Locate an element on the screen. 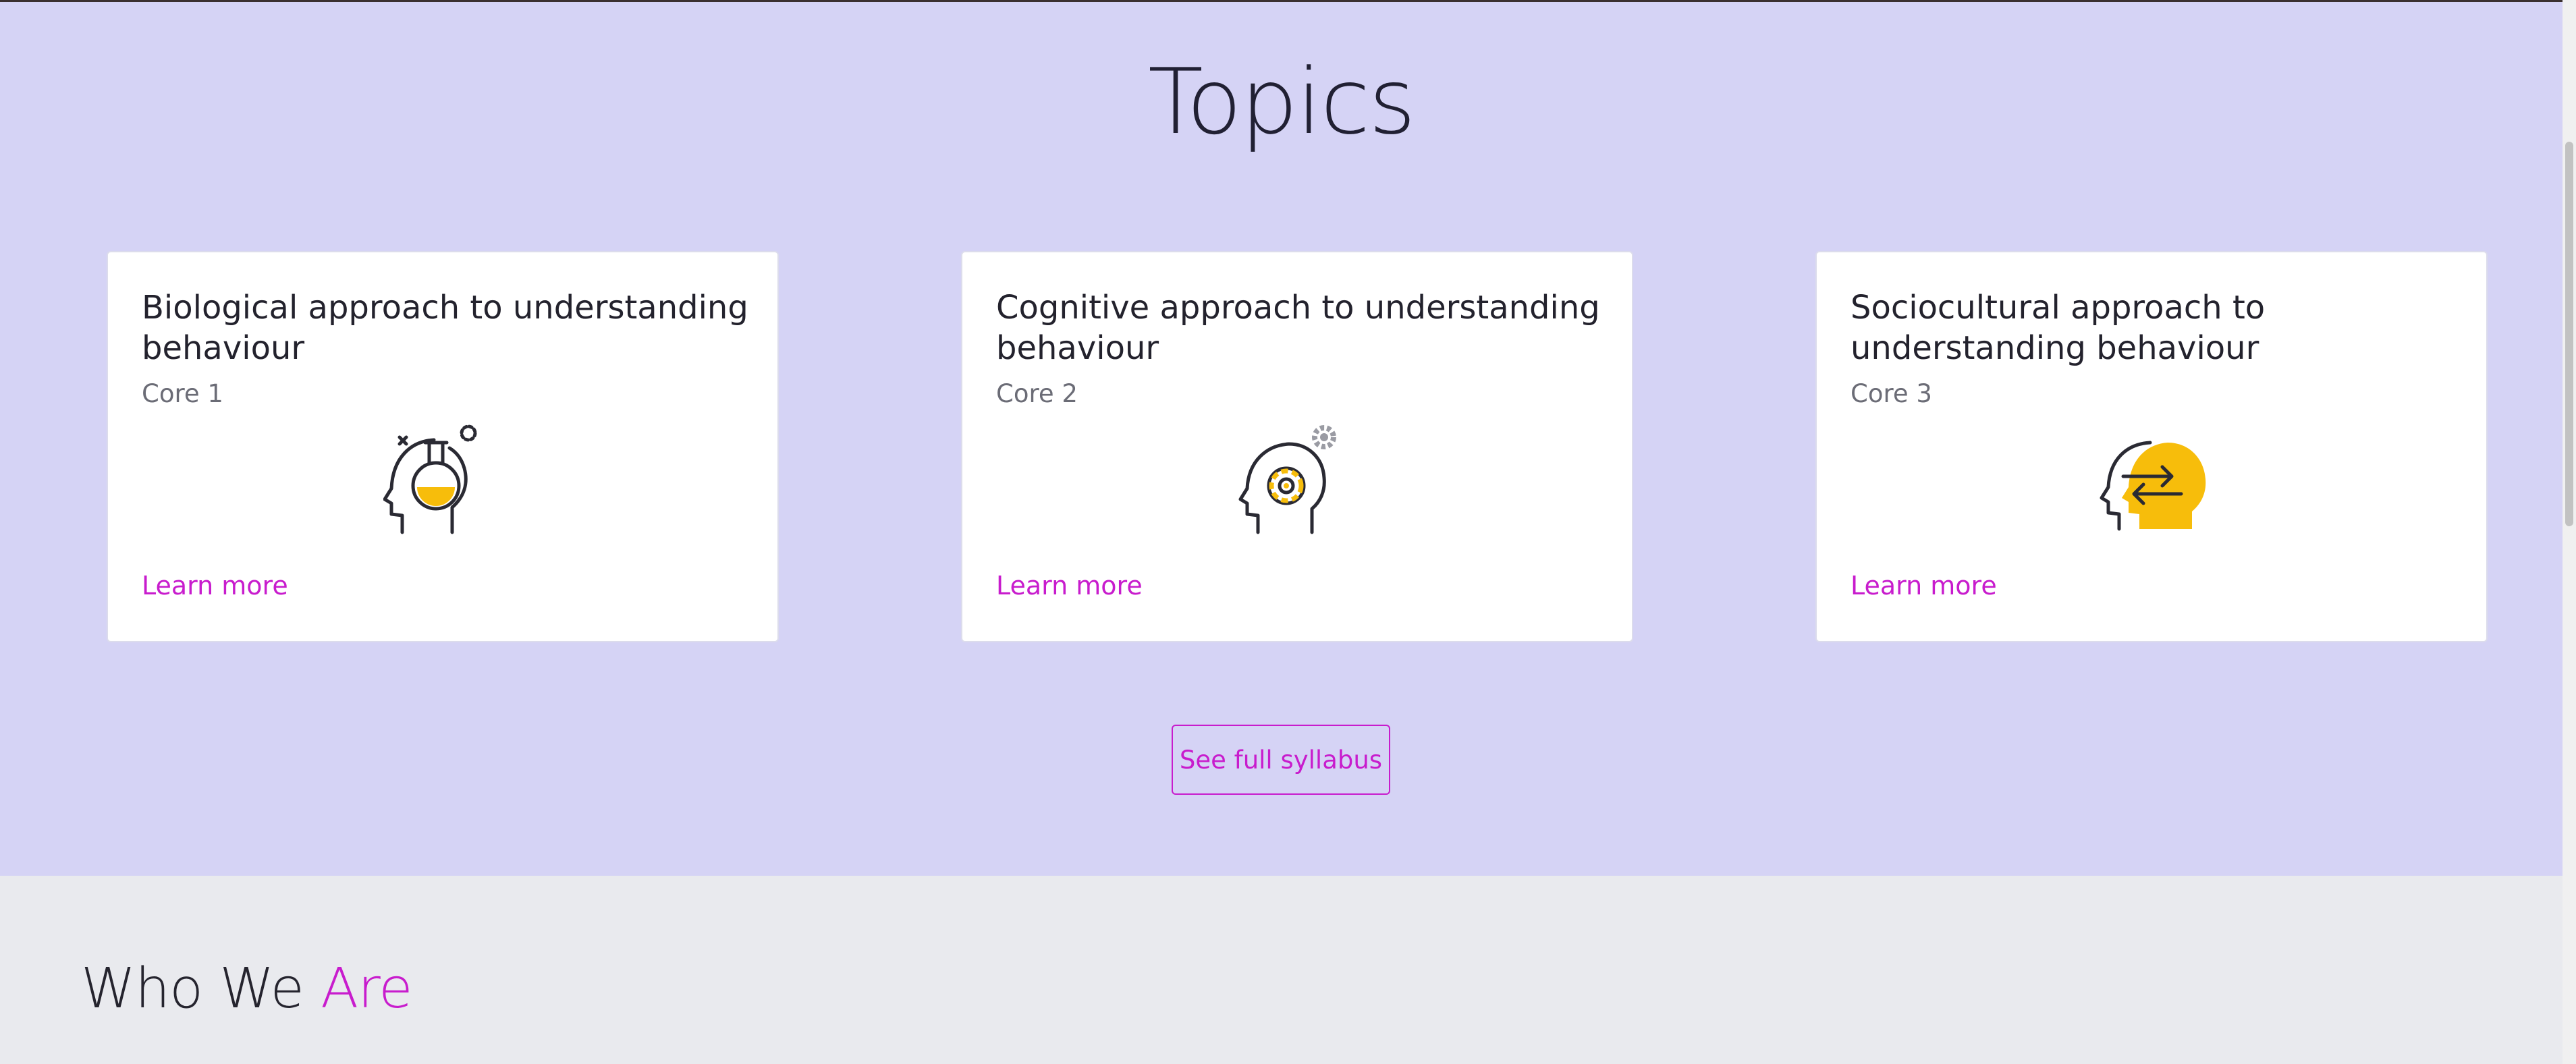 Image resolution: width=2576 pixels, height=1064 pixels. head-flask-icon is located at coordinates (430, 479).